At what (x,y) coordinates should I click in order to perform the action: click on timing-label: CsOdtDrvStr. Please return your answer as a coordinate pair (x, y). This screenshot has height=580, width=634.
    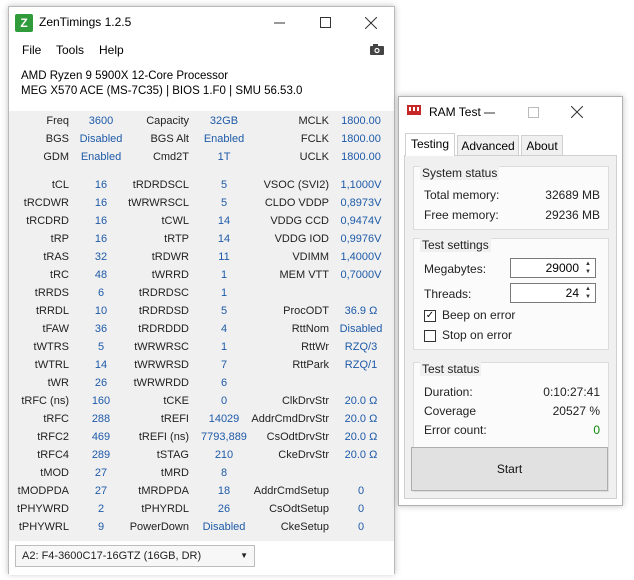
    Looking at the image, I should click on (297, 437).